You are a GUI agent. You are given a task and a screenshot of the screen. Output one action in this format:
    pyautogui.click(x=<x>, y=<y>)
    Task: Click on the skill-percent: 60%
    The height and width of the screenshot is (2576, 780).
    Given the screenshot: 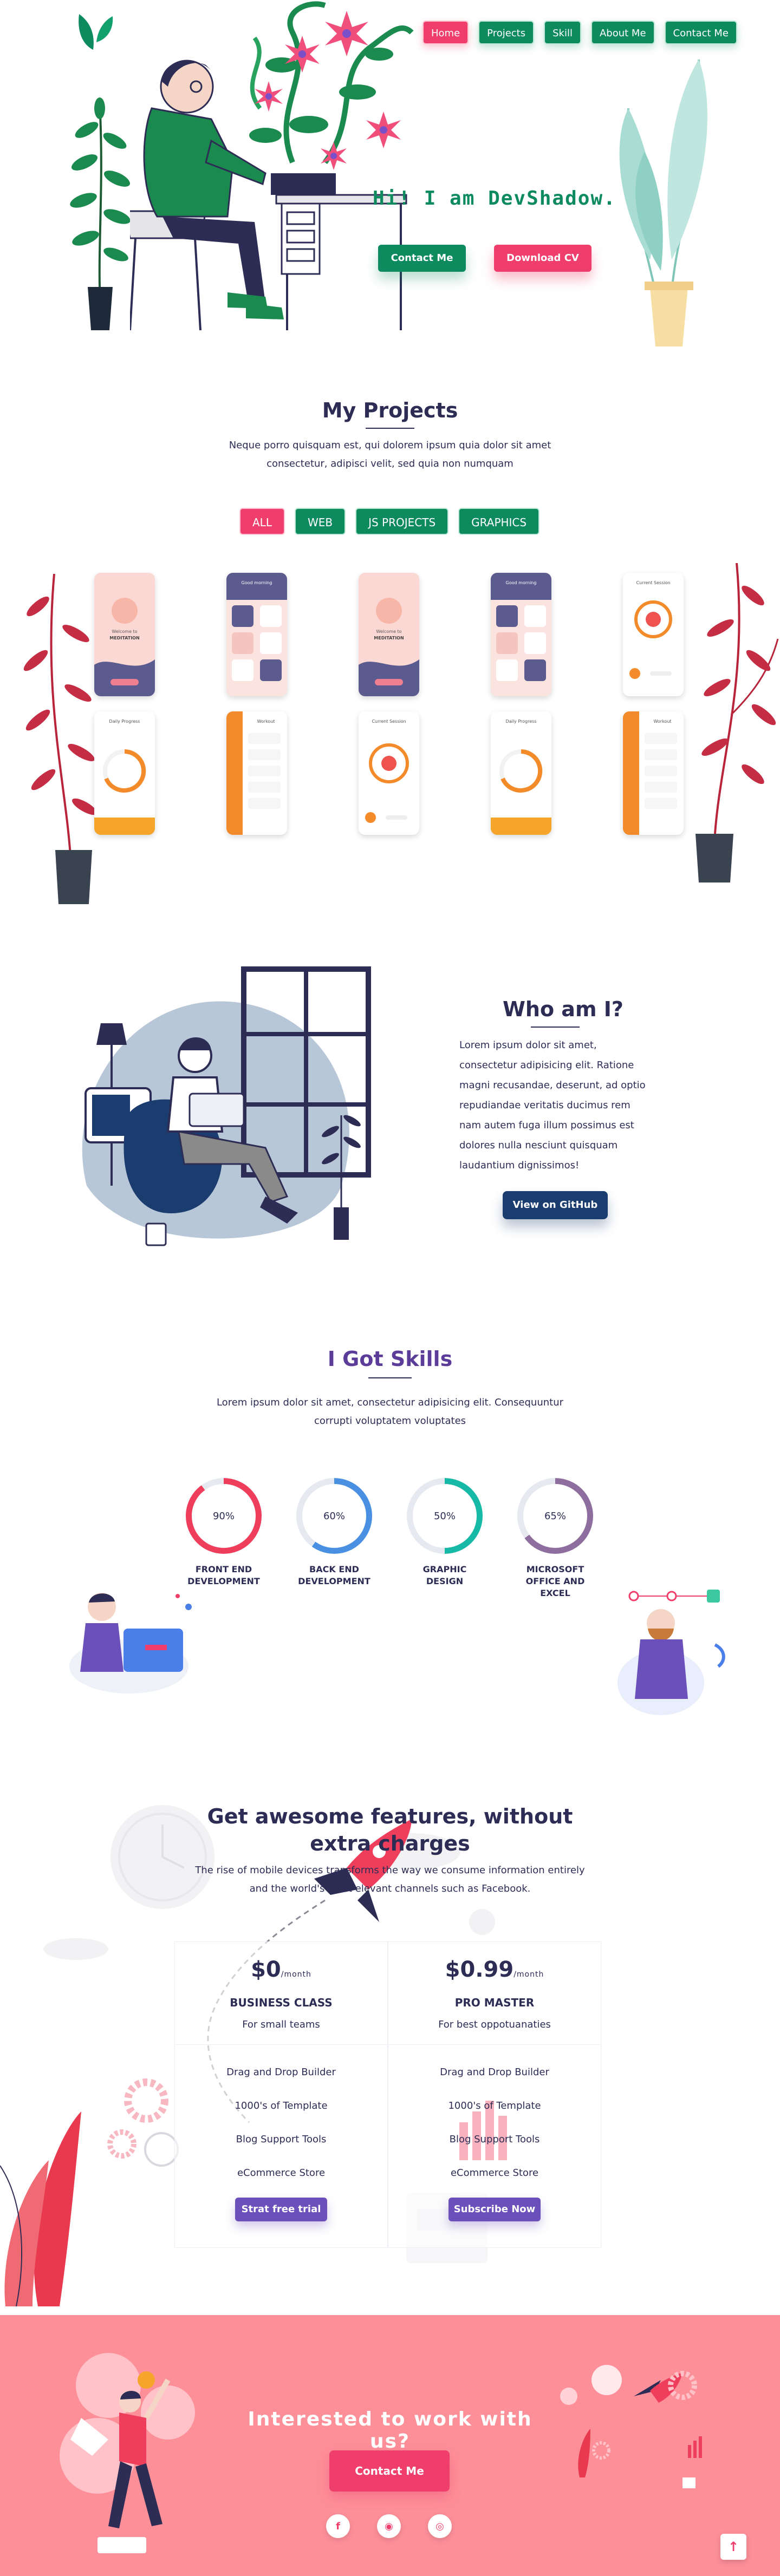 What is the action you would take?
    pyautogui.click(x=334, y=1516)
    